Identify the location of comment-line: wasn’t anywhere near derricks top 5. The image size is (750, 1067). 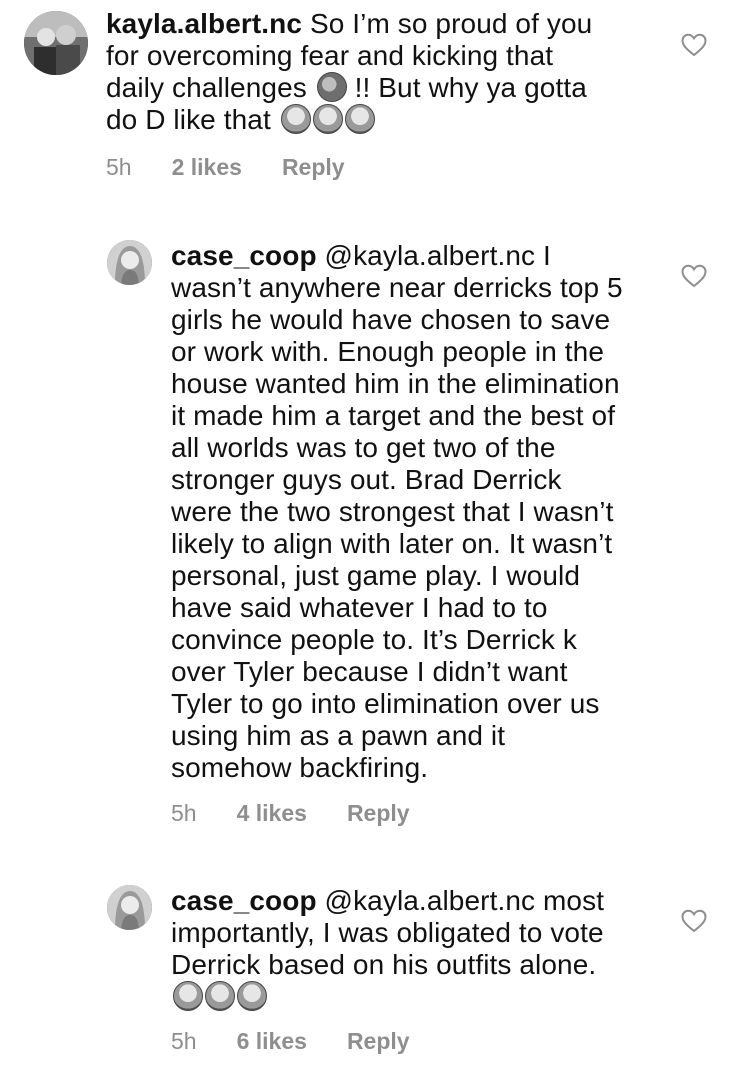
(397, 287).